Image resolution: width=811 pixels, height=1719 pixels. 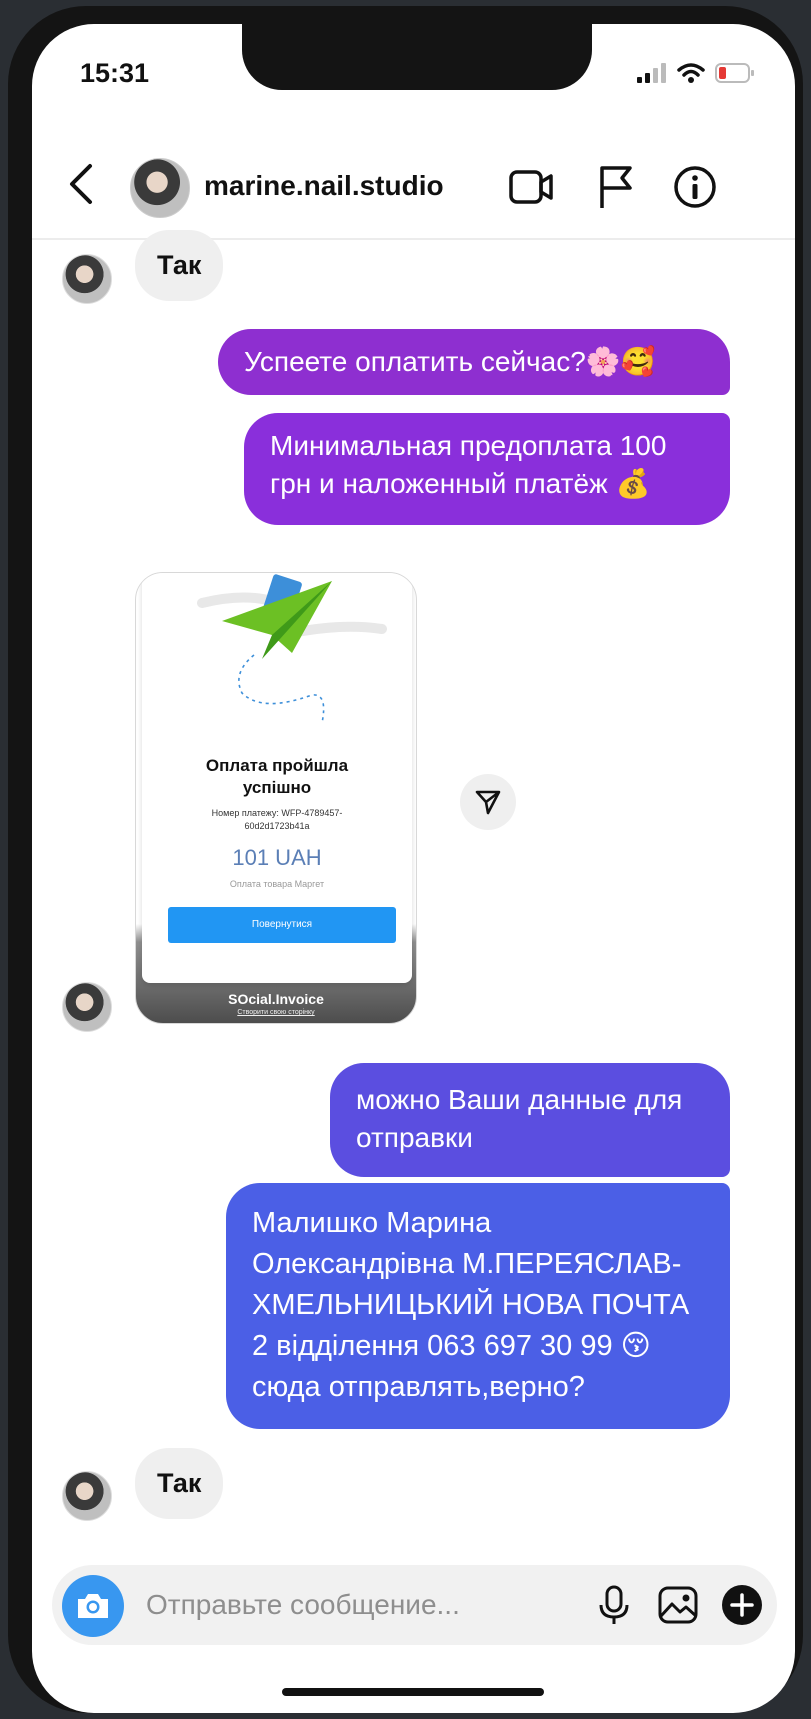 I want to click on avatar, so click(x=160, y=188).